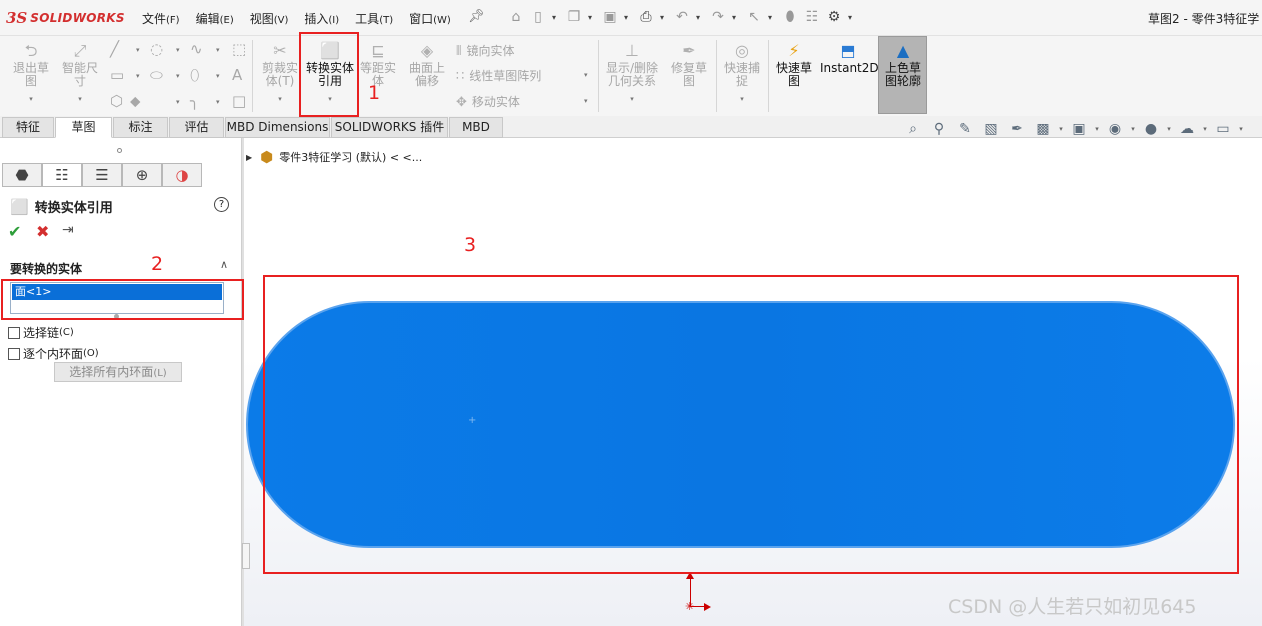  What do you see at coordinates (1017, 129) in the screenshot?
I see `dynamic-annotation-icon: ✒` at bounding box center [1017, 129].